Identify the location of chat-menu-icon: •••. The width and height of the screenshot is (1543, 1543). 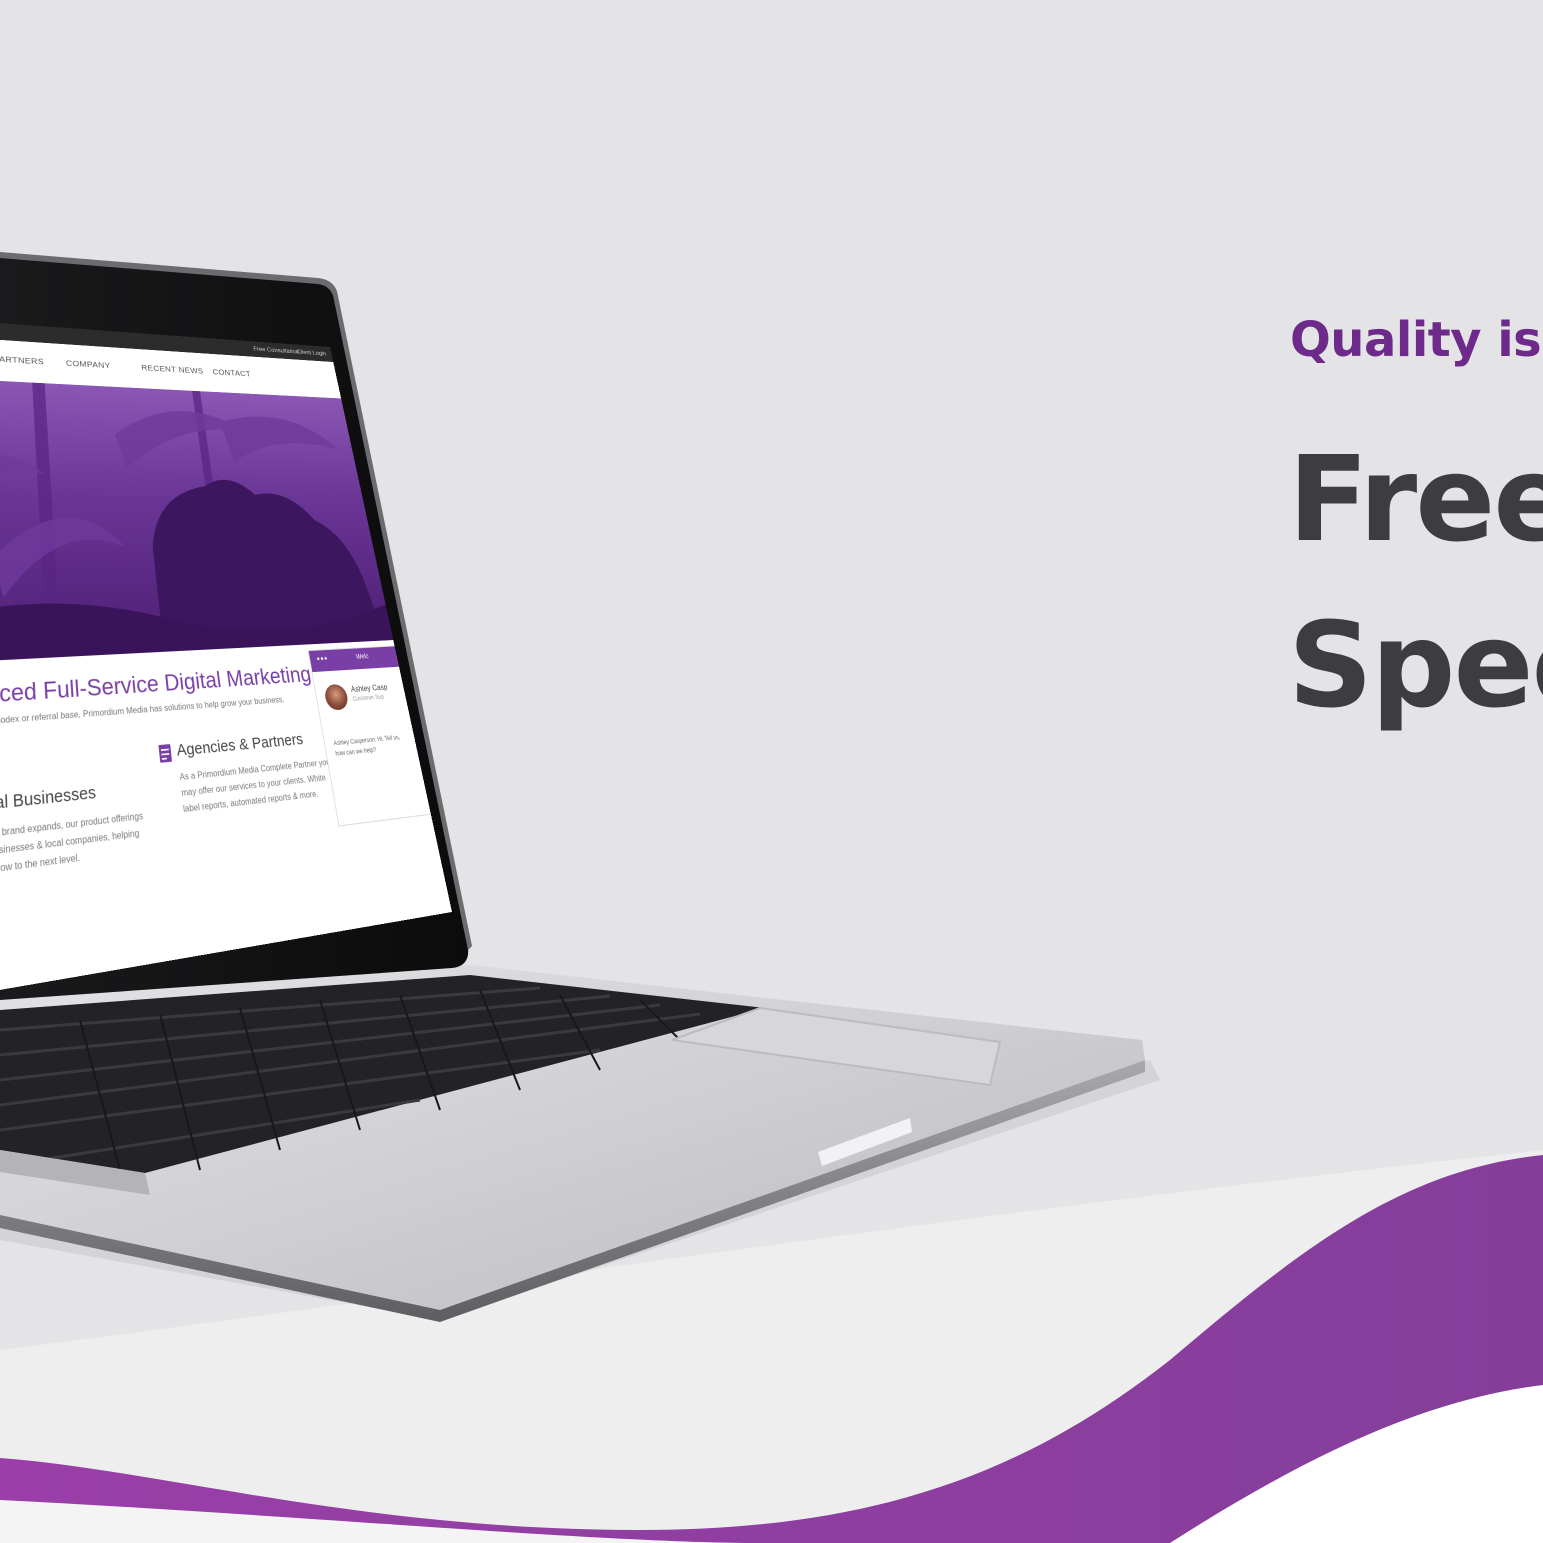
(322, 659).